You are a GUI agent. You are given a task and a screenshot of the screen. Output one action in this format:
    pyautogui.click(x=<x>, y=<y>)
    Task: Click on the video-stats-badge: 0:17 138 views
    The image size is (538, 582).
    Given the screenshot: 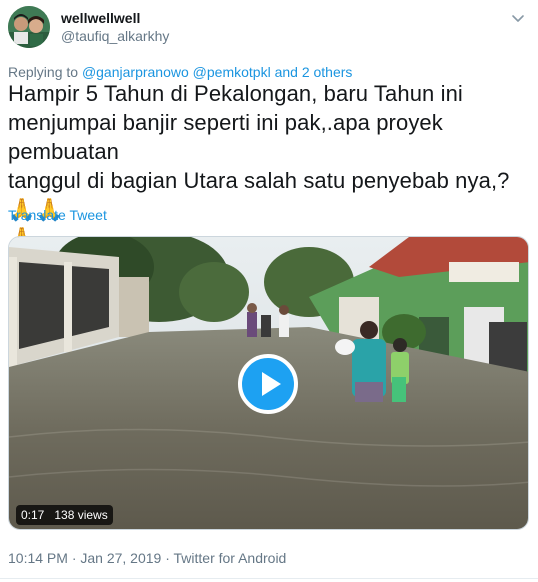 What is the action you would take?
    pyautogui.click(x=64, y=515)
    